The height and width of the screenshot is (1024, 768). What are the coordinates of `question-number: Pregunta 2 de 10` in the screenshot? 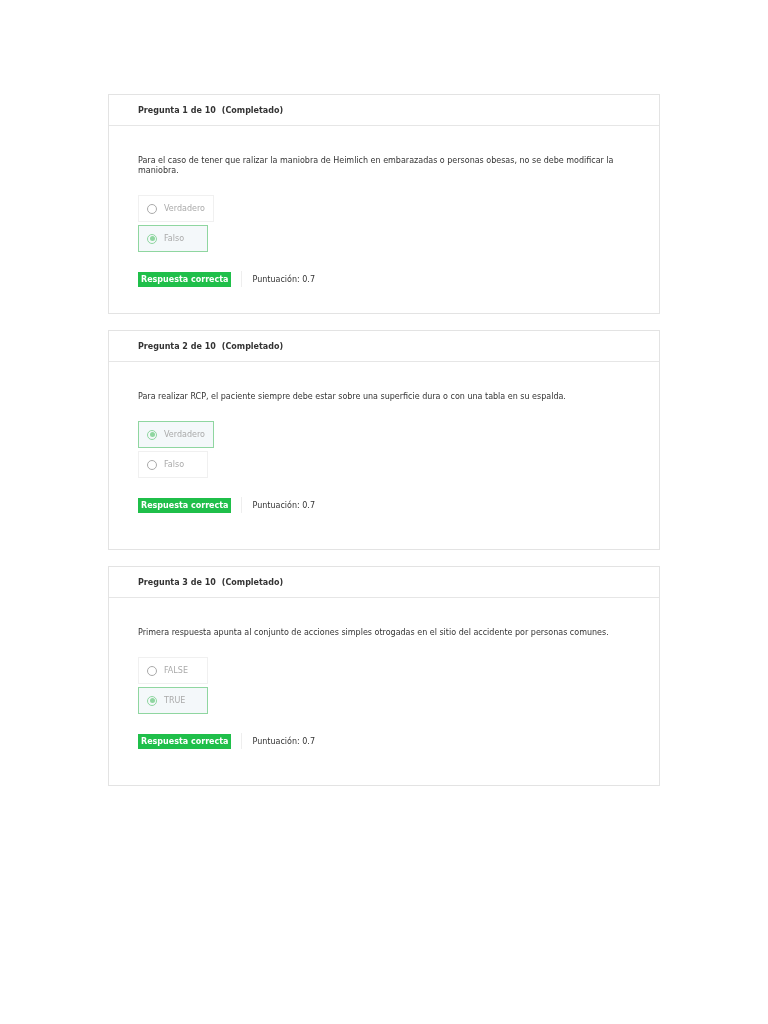 It's located at (177, 346).